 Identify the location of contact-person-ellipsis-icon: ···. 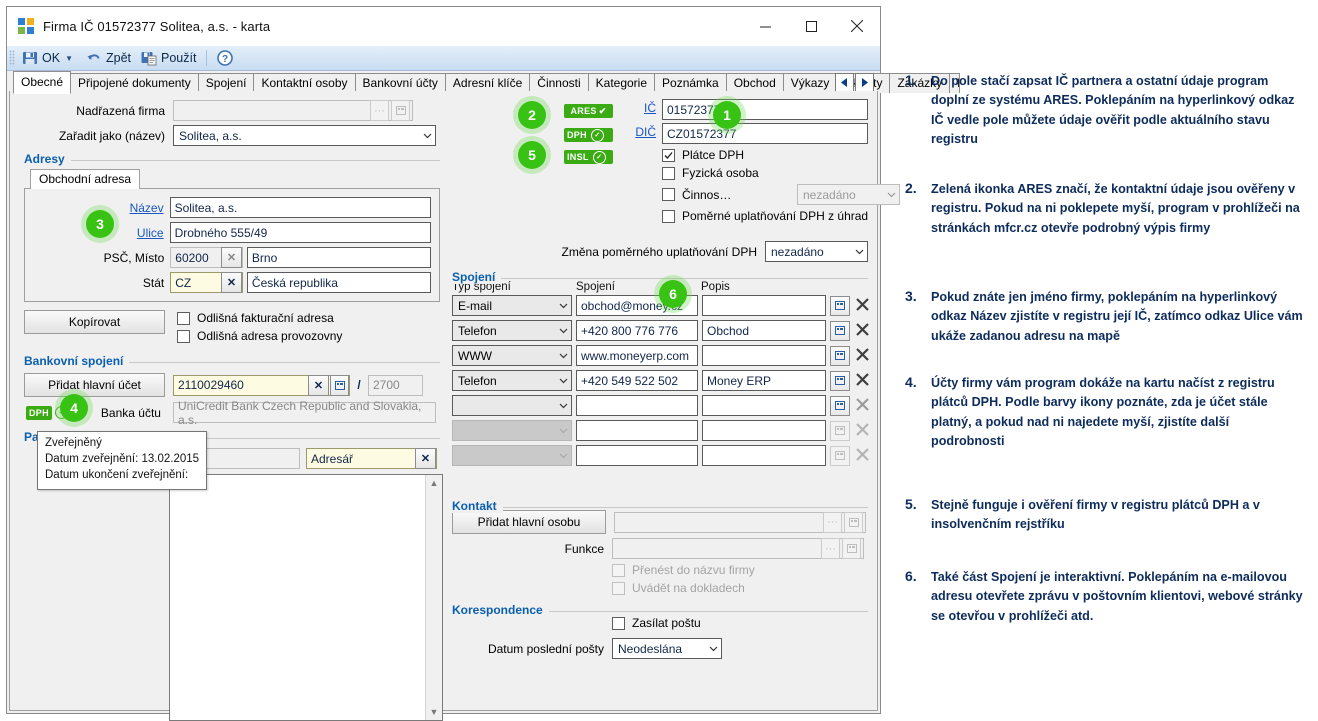
(832, 522).